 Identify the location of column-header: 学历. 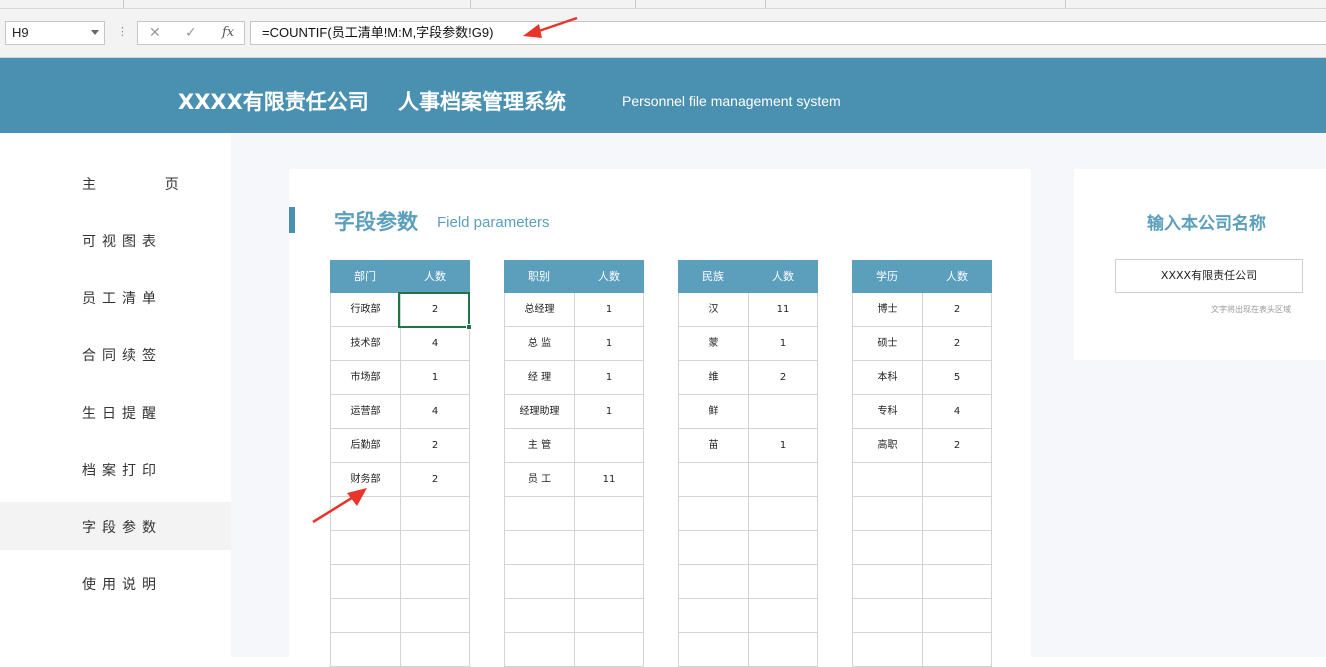
(887, 276).